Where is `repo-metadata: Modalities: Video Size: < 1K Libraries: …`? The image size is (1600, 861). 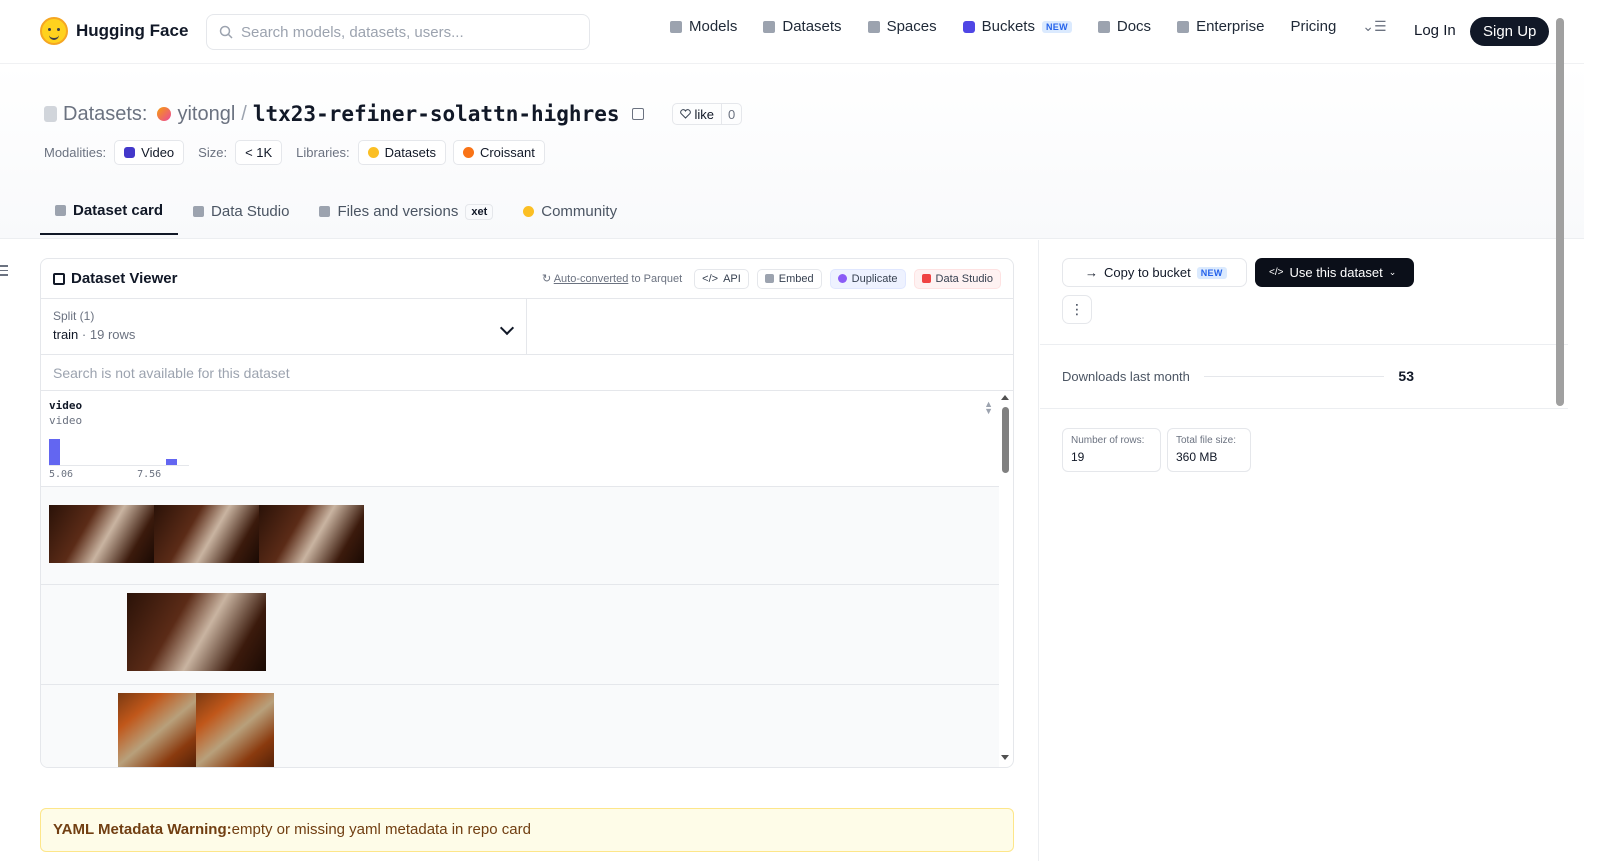
repo-metadata: Modalities: Video Size: < 1K Libraries: … is located at coordinates (294, 152).